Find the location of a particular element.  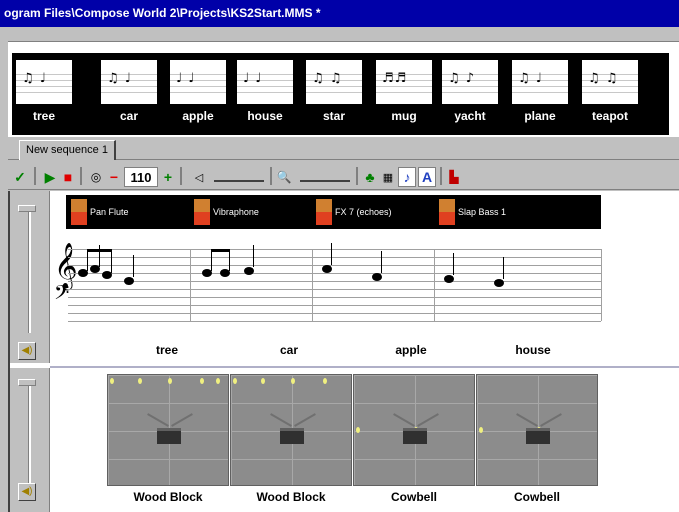

tab-new-sequence-1: New sequence 1 is located at coordinates (67, 150).